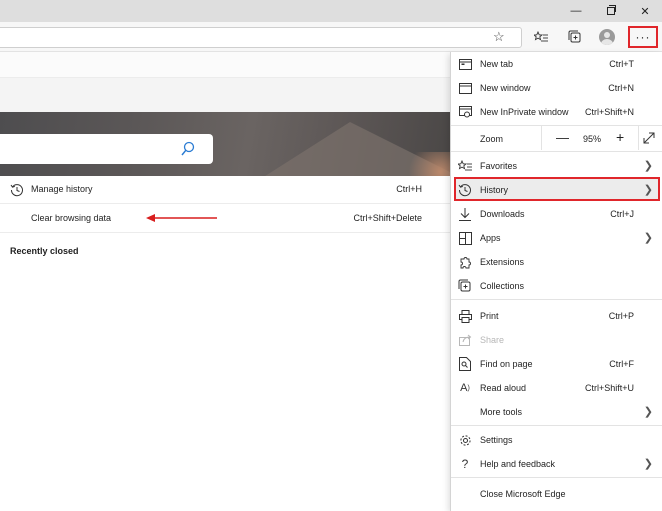 The height and width of the screenshot is (511, 662). I want to click on print-shortcut: Ctrl+P, so click(621, 316).